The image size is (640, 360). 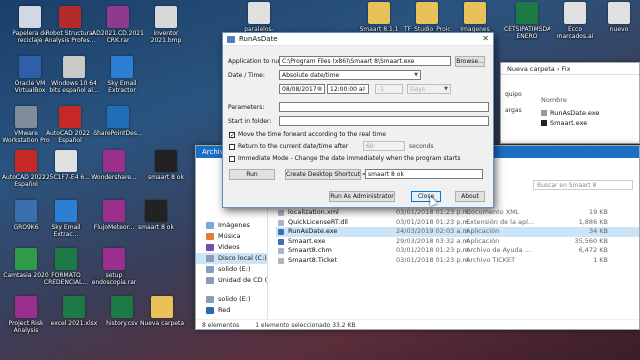 What do you see at coordinates (350, 75) in the screenshot?
I see `date-mode-select: Absolute date/time ▼` at bounding box center [350, 75].